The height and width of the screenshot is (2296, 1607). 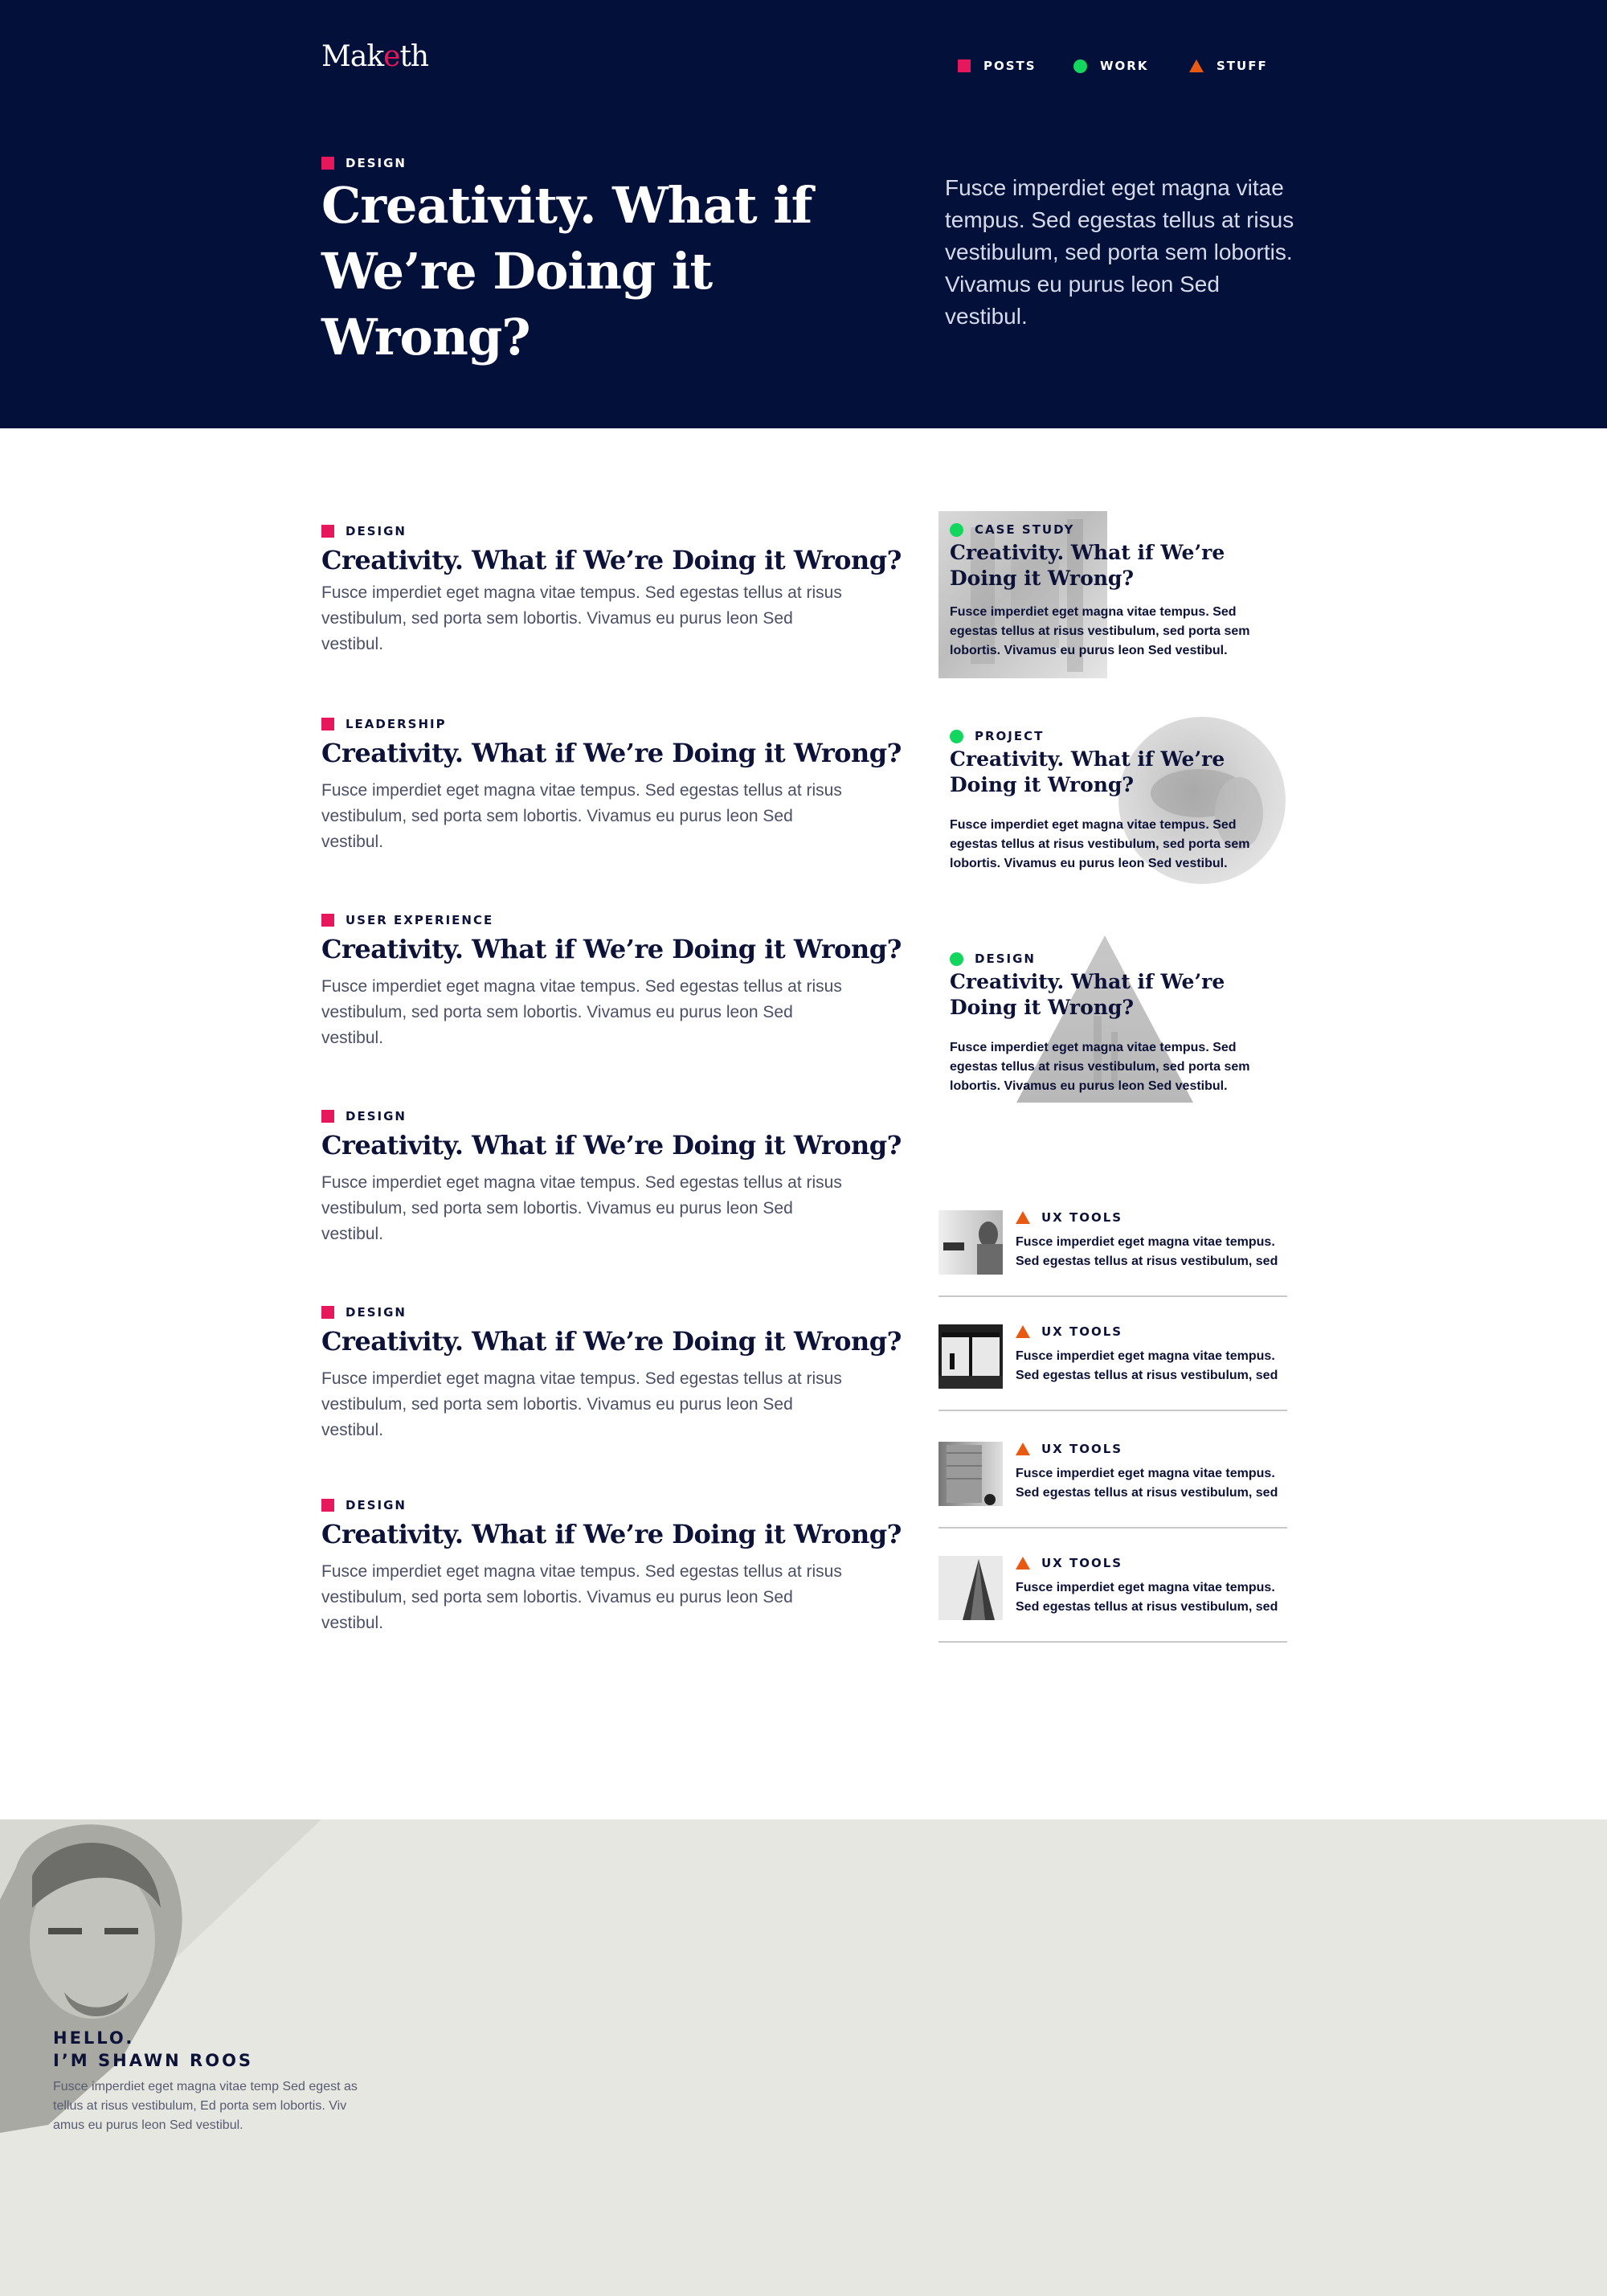 What do you see at coordinates (1010, 66) in the screenshot?
I see `nav-label: POSTS` at bounding box center [1010, 66].